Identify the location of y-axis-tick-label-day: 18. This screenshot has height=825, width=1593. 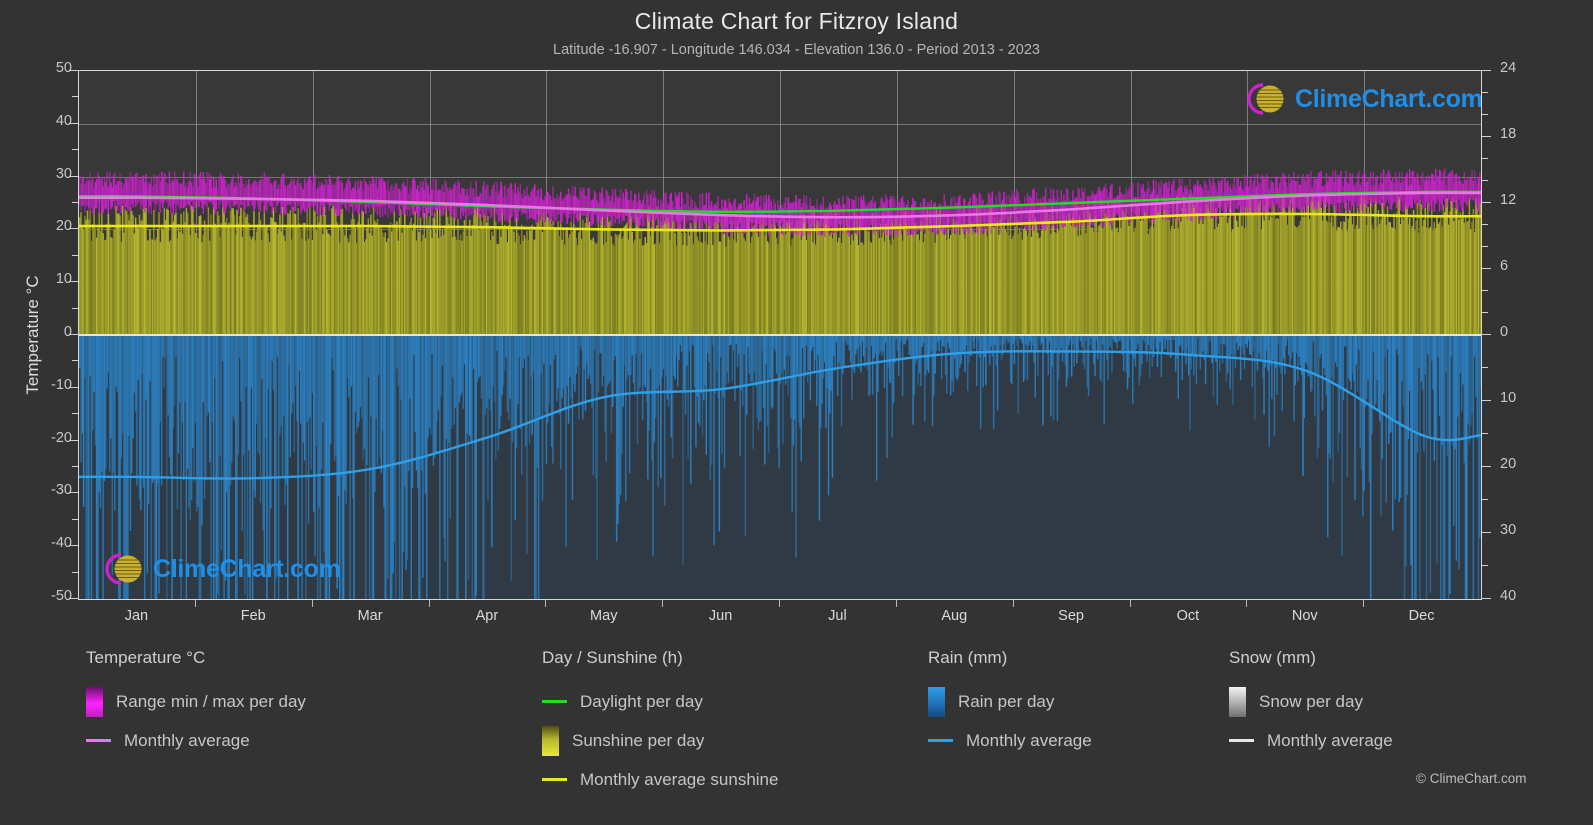
(1508, 134).